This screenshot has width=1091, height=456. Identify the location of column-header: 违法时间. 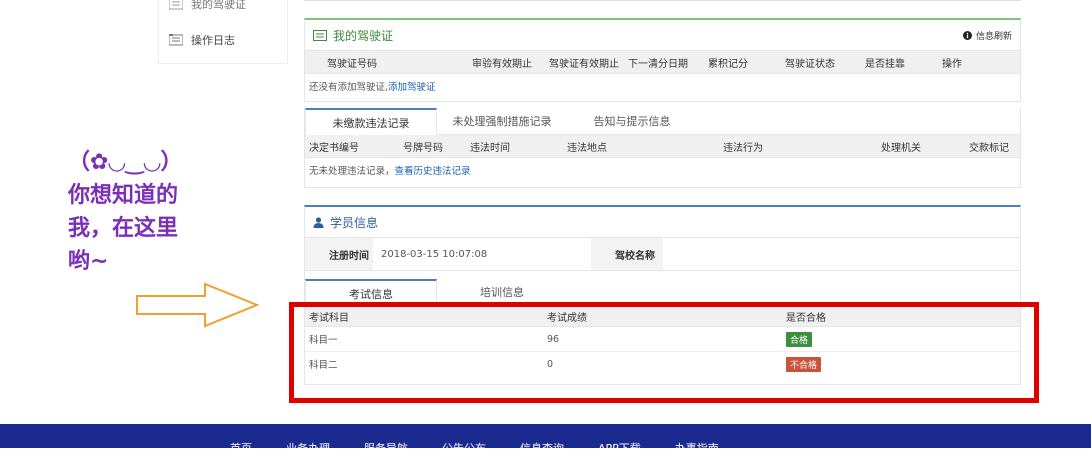
(490, 148).